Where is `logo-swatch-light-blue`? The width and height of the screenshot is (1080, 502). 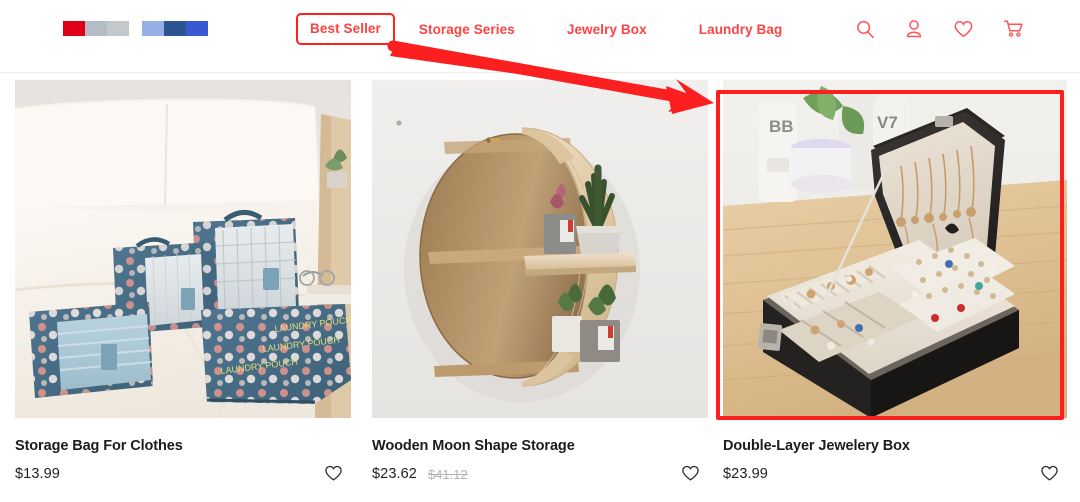 logo-swatch-light-blue is located at coordinates (153, 28).